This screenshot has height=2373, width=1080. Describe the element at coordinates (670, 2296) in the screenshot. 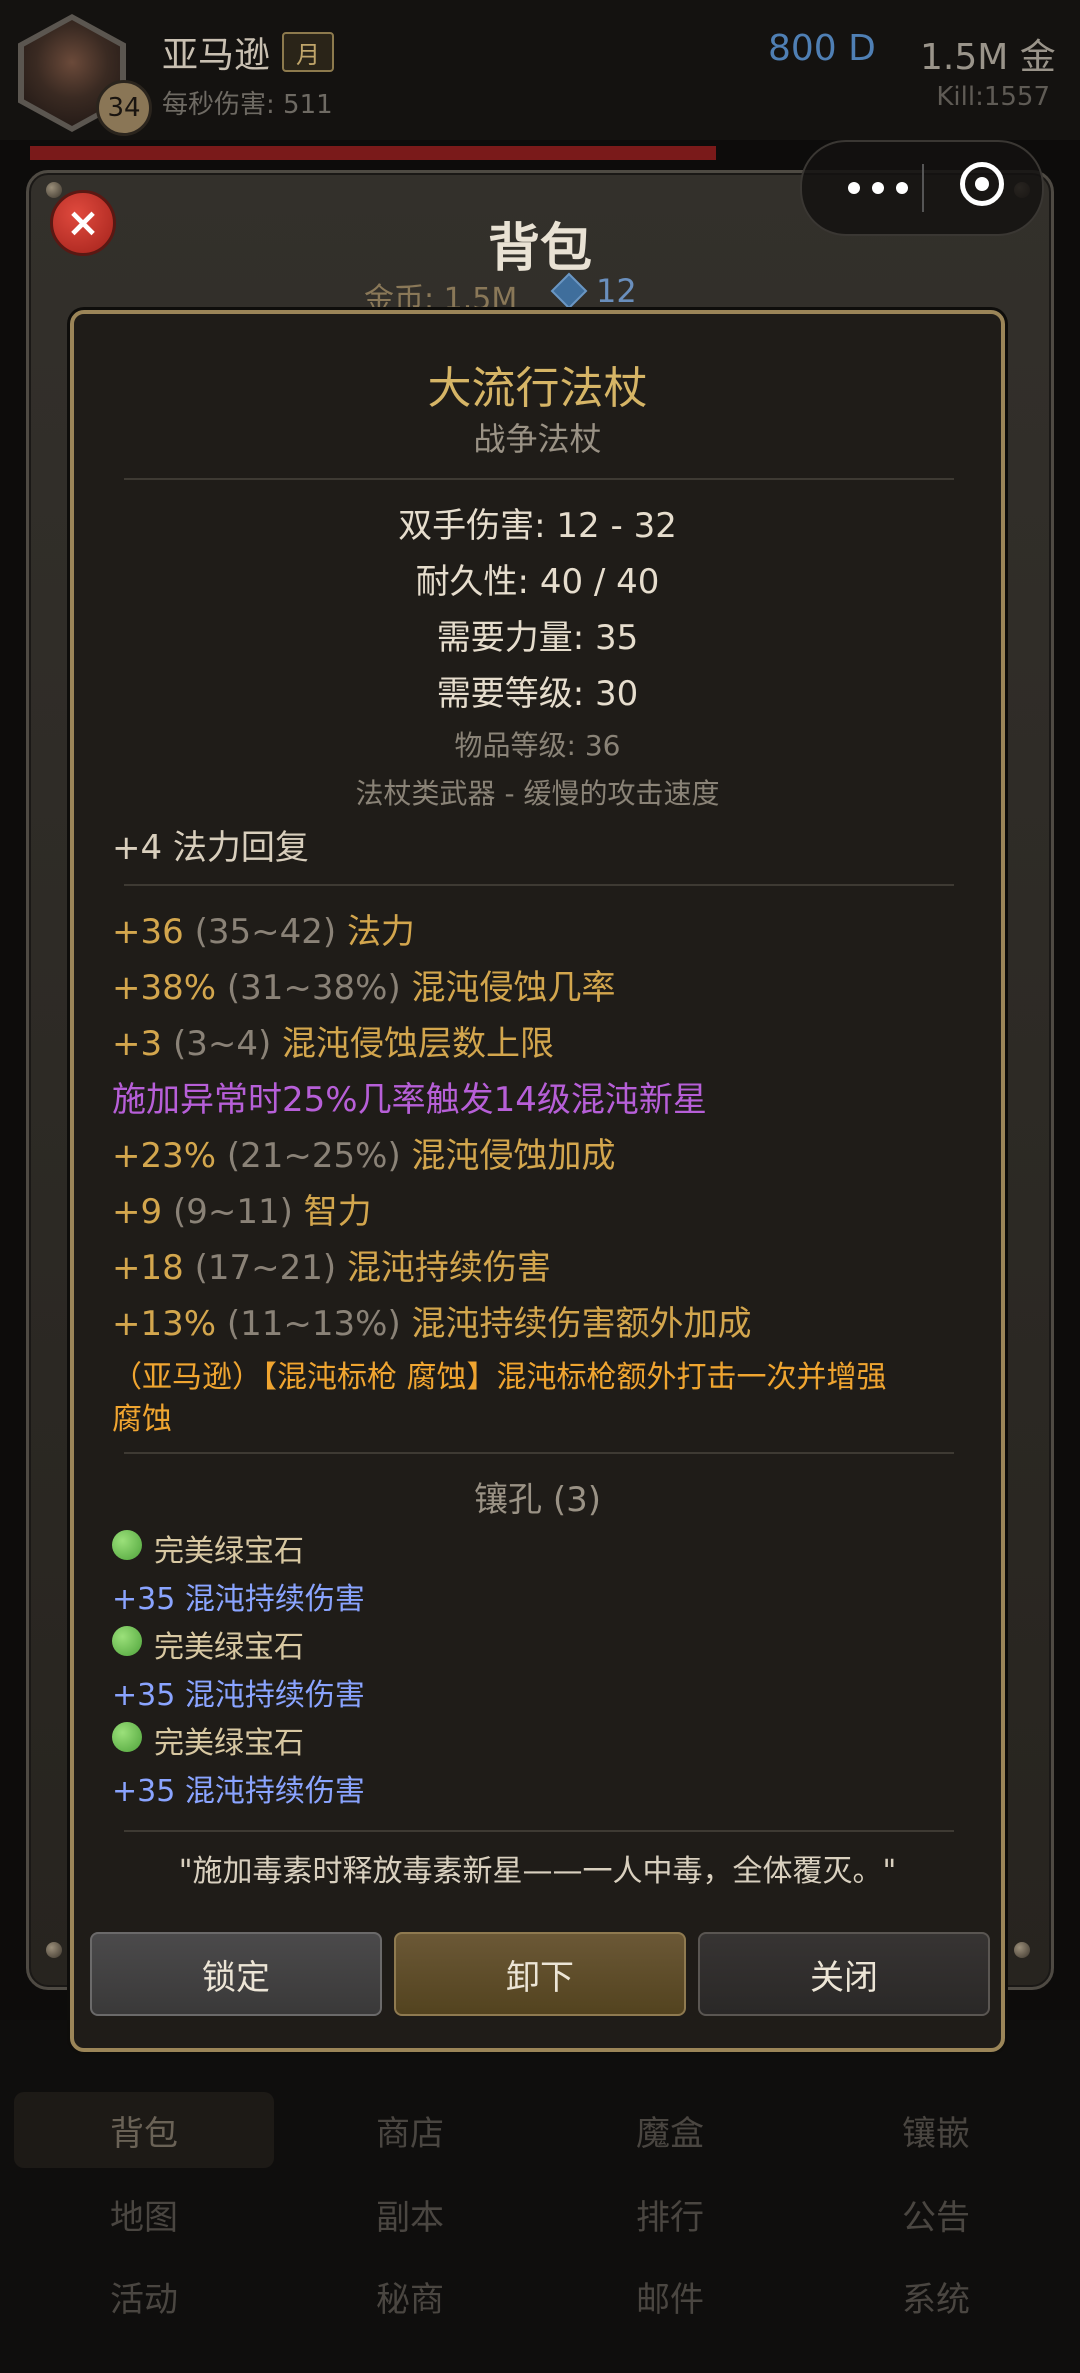

I see `nav-mail: 邮件` at that location.